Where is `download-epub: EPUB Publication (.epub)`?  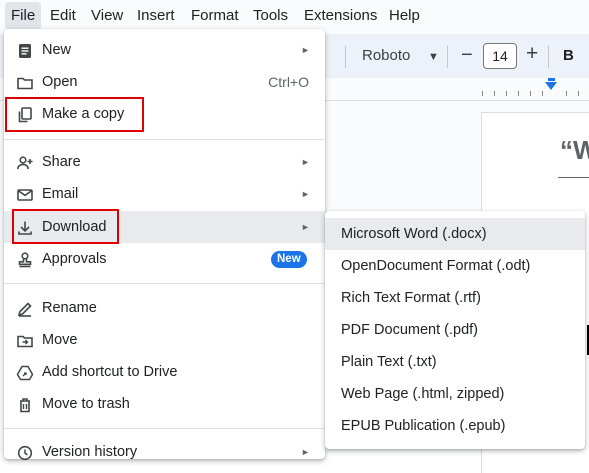 download-epub: EPUB Publication (.epub) is located at coordinates (455, 426).